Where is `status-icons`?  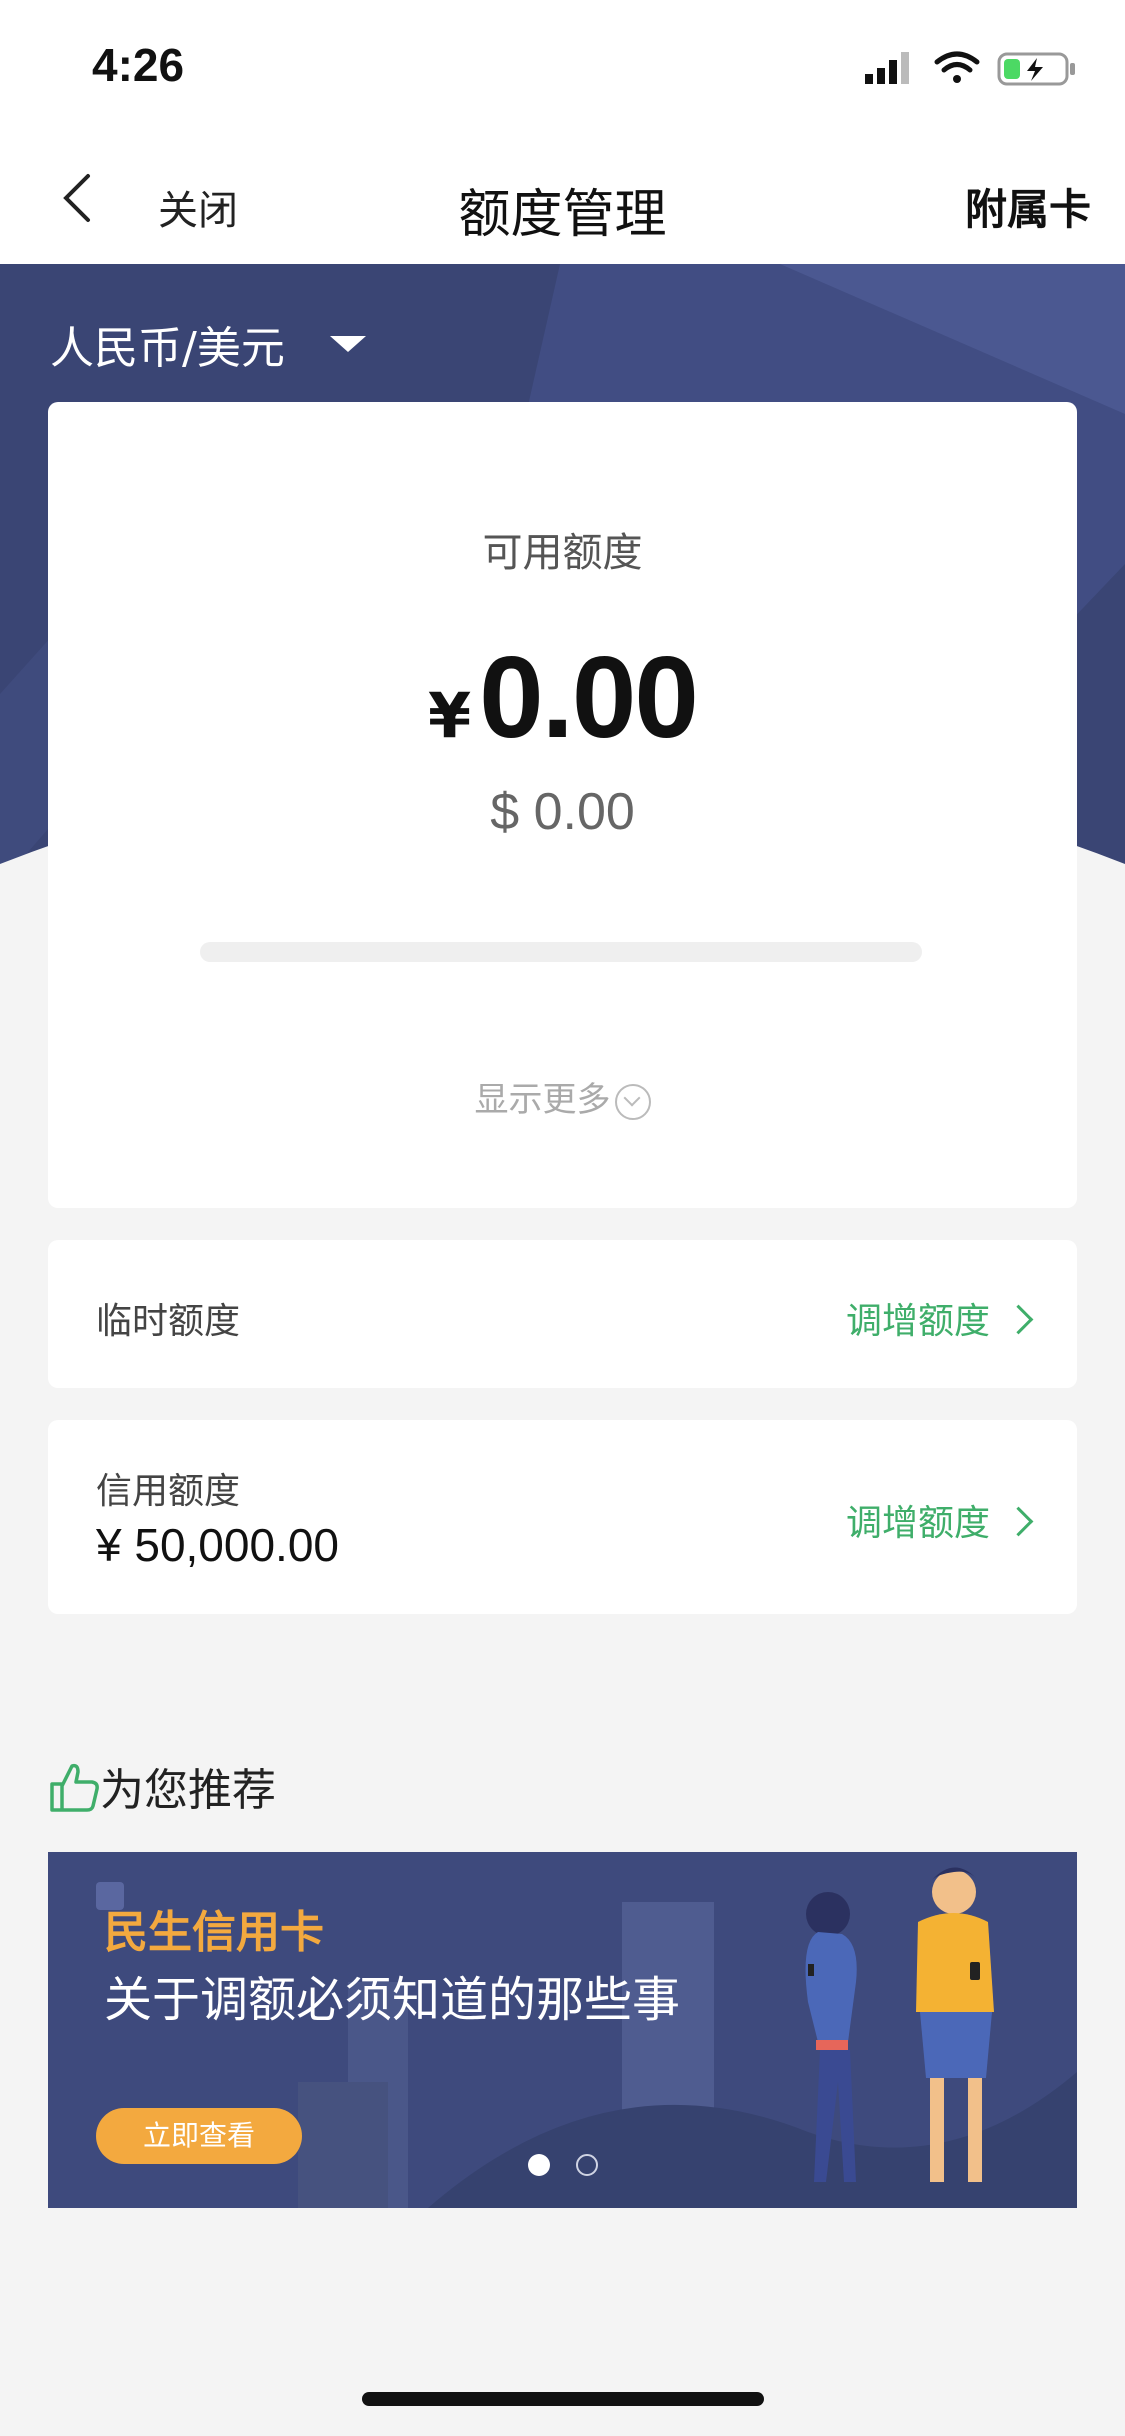 status-icons is located at coordinates (970, 68).